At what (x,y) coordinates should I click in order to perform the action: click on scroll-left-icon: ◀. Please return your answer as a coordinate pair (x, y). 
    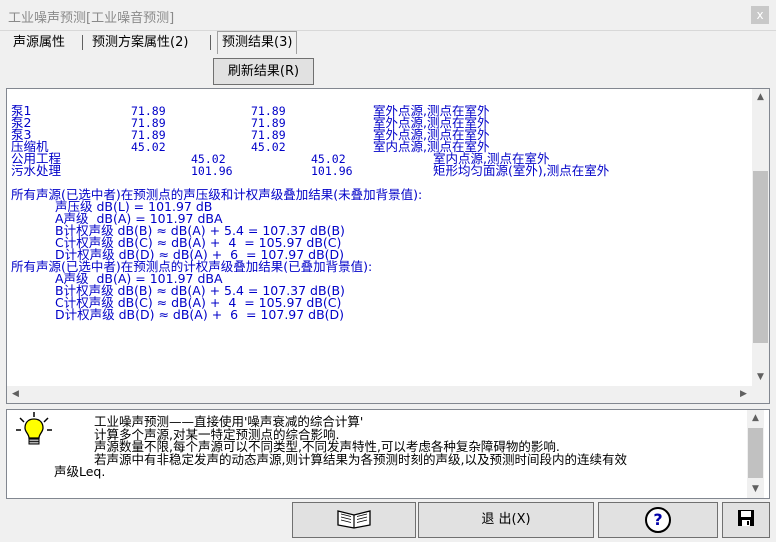
    Looking at the image, I should click on (15, 394).